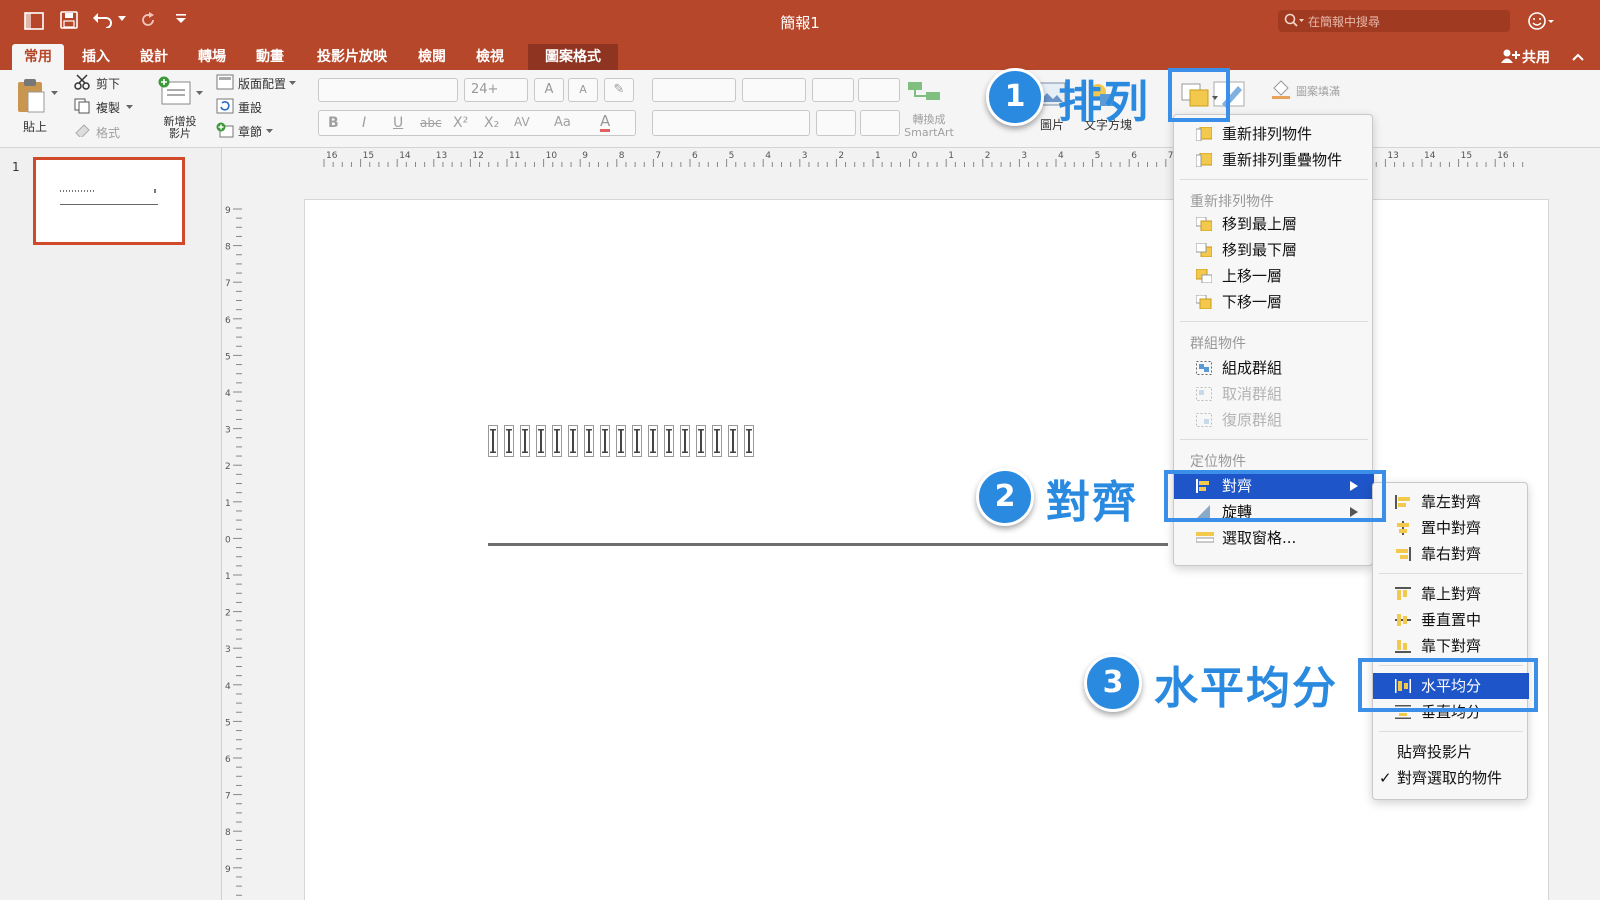  I want to click on sidebar-toggle-icon, so click(34, 21).